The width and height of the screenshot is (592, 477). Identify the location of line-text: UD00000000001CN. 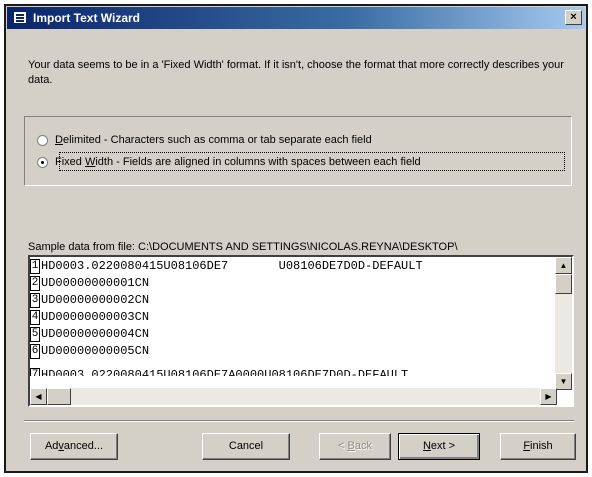
(95, 283).